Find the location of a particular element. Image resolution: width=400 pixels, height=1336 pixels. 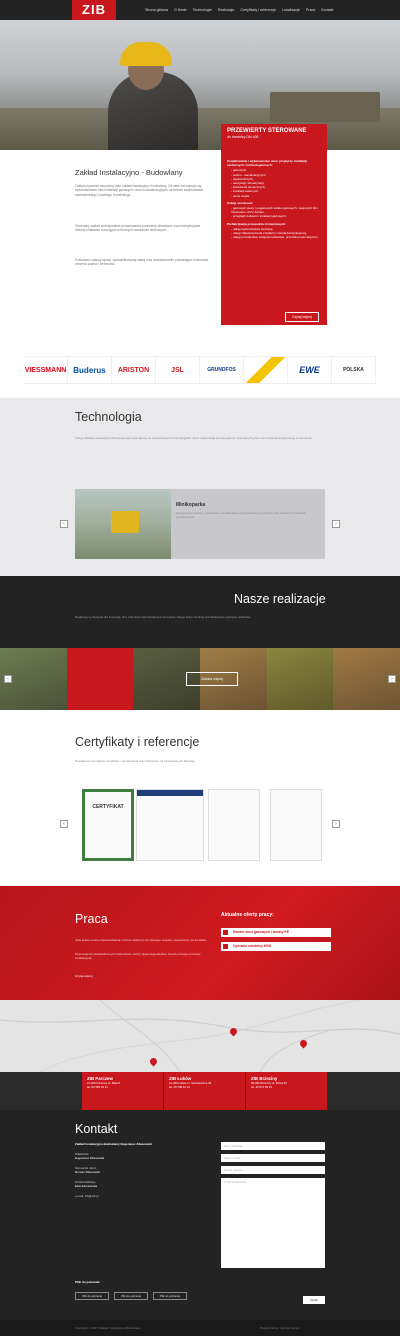

tech-next-arrow: › is located at coordinates (336, 524).